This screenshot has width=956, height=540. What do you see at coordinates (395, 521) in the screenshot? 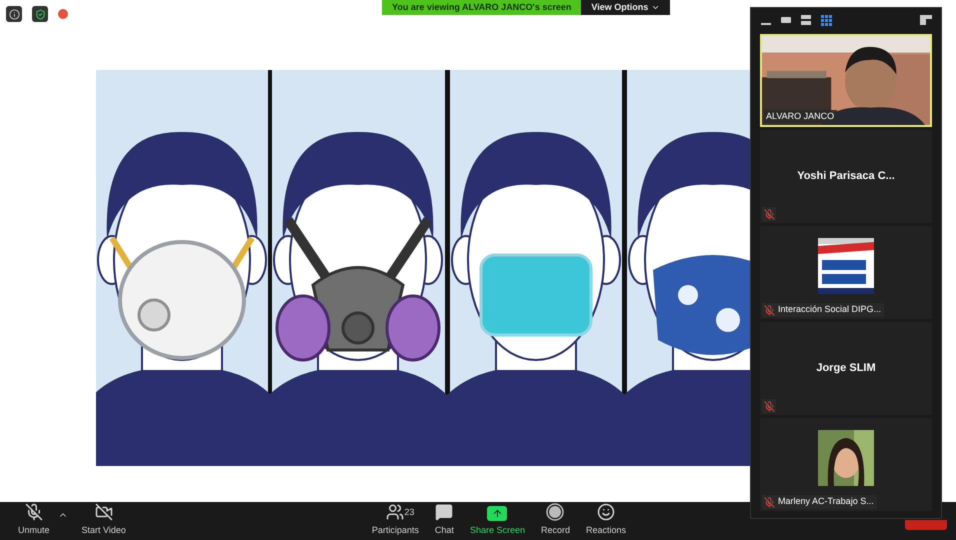
I see `participants-button: 23 Participants` at bounding box center [395, 521].